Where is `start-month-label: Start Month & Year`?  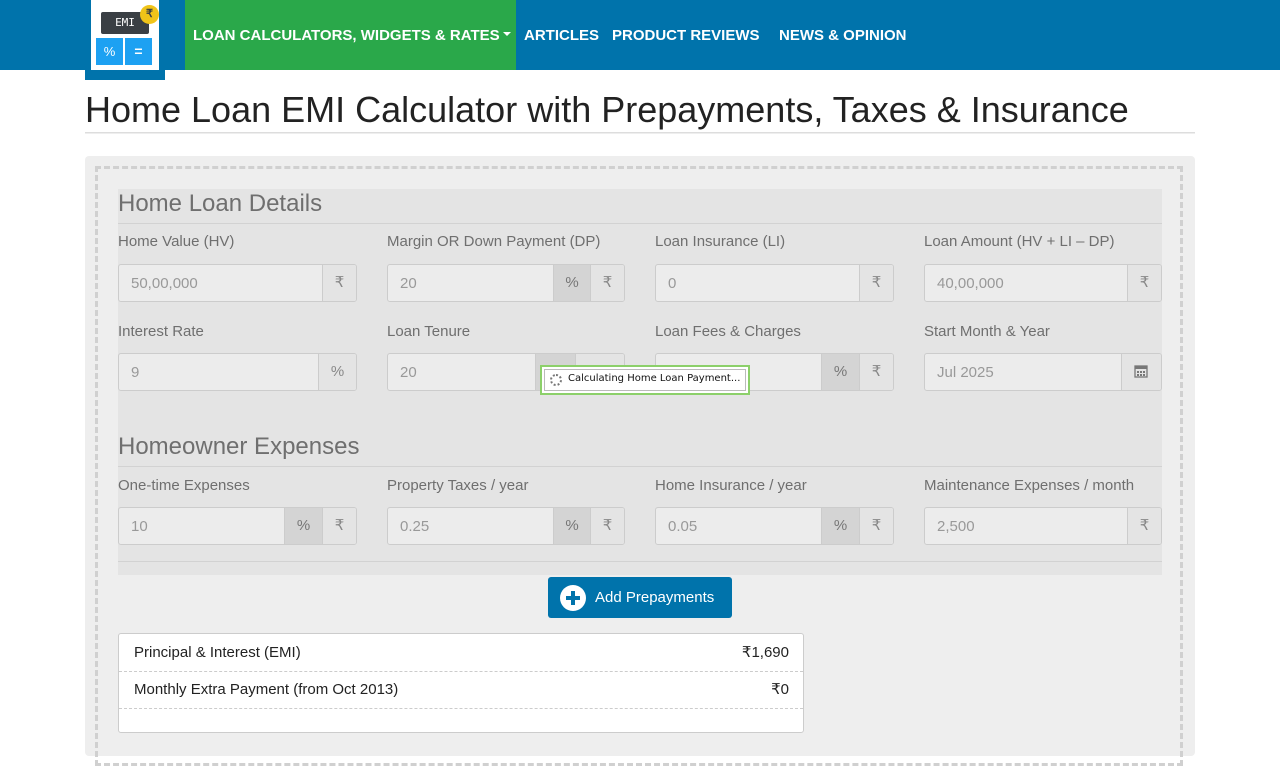
start-month-label: Start Month & Year is located at coordinates (987, 331).